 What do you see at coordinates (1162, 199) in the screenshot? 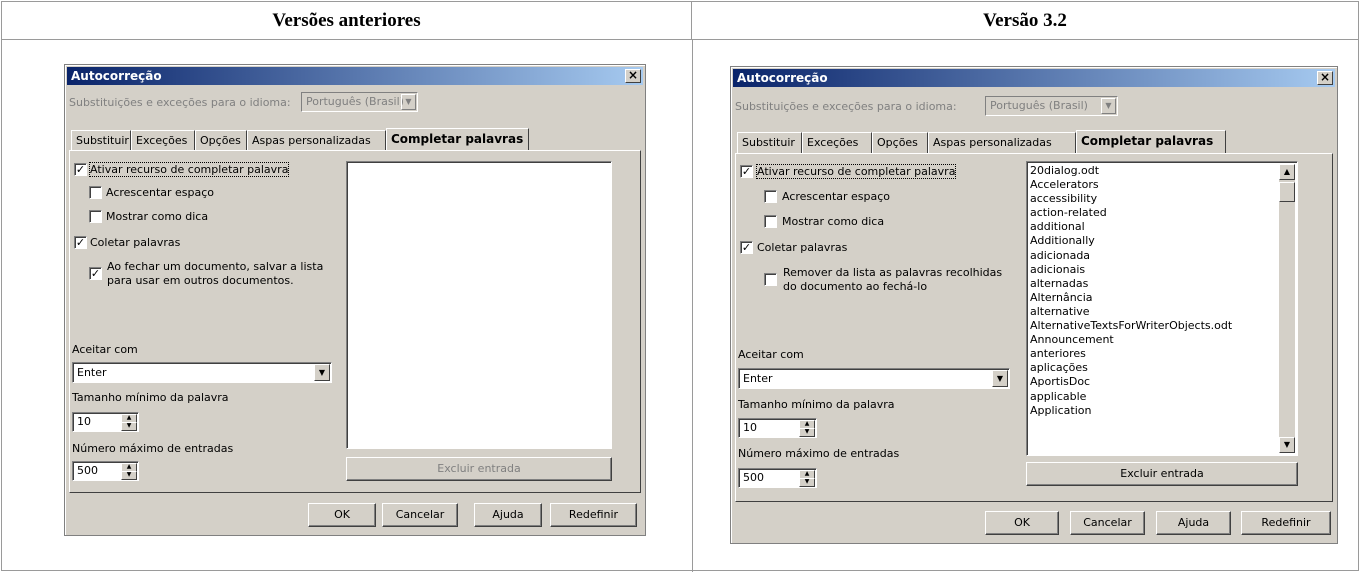
I see `list-item: accessibility` at bounding box center [1162, 199].